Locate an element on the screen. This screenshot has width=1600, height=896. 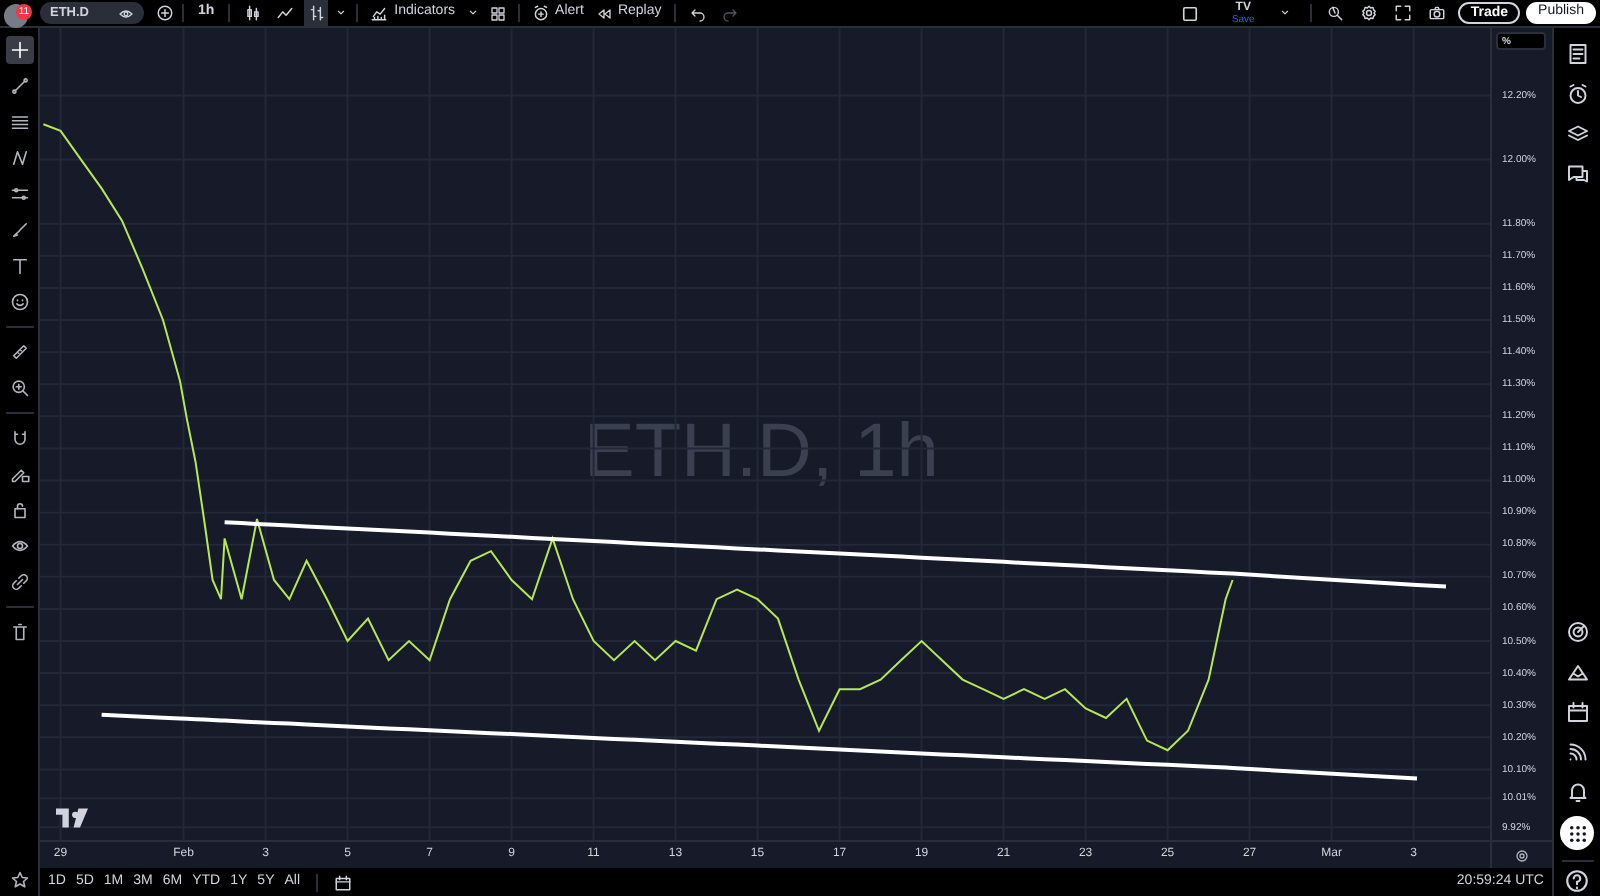
add-symbol-button is located at coordinates (164, 13).